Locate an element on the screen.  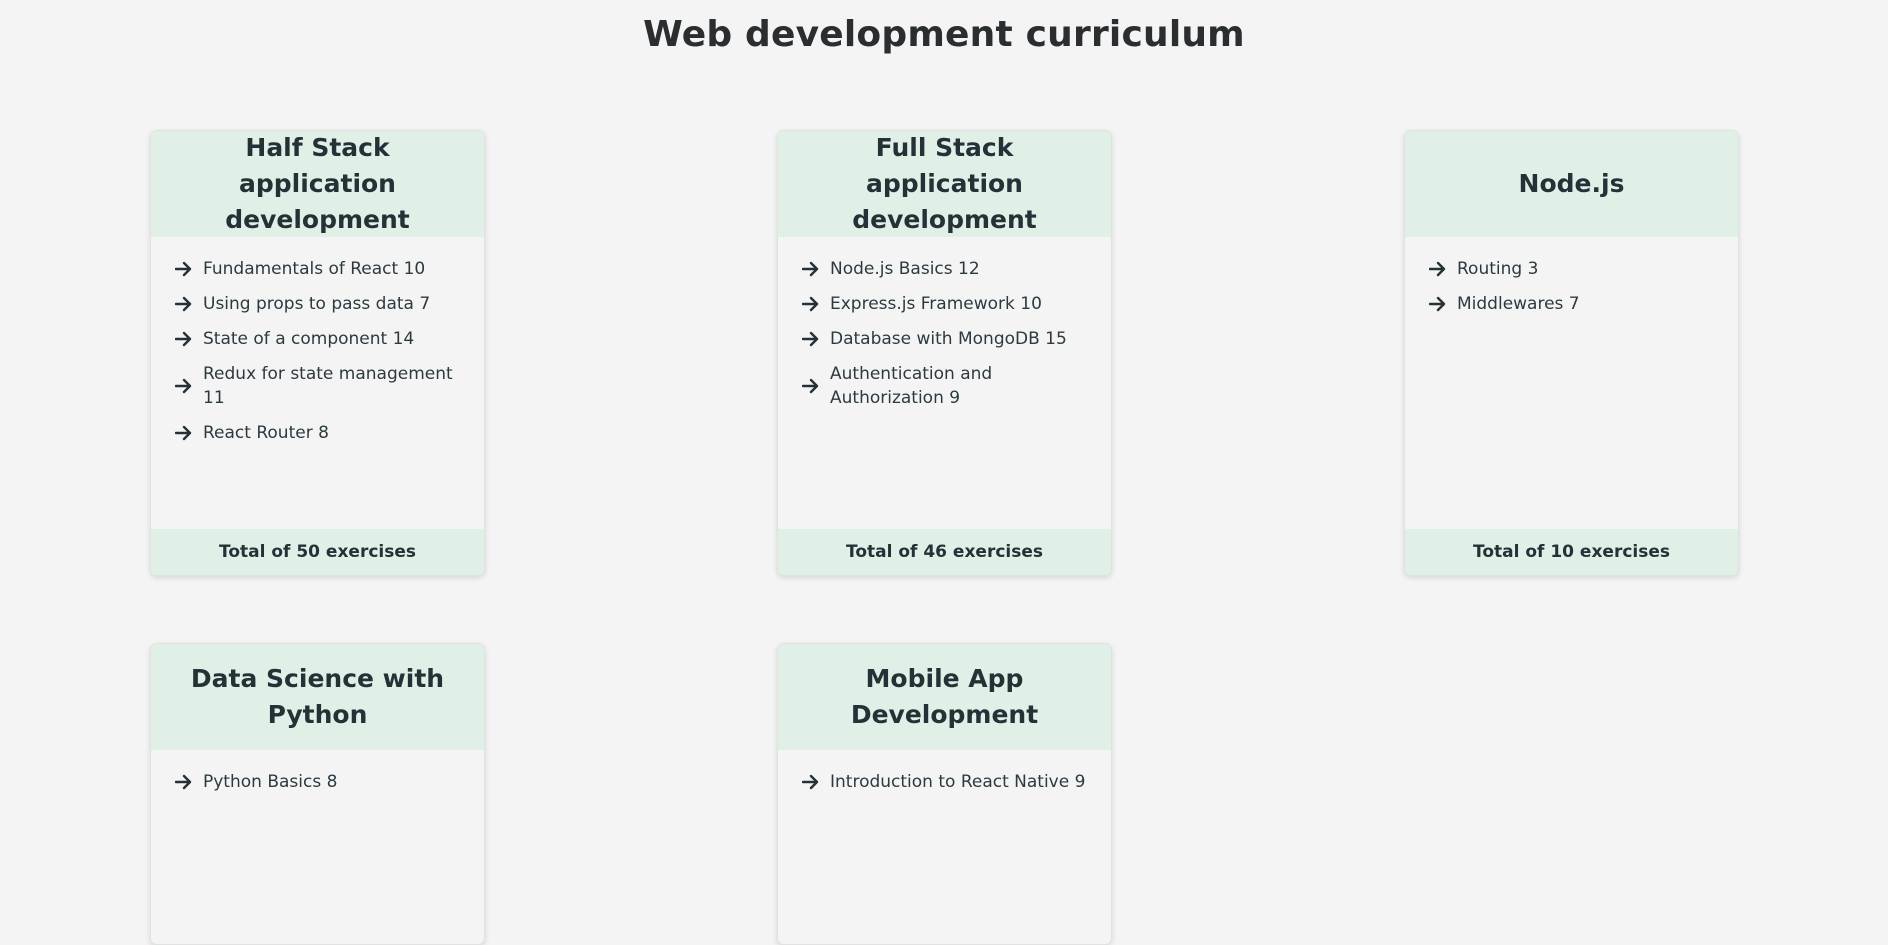
course-total: Total of 10 exercises is located at coordinates (1571, 552).